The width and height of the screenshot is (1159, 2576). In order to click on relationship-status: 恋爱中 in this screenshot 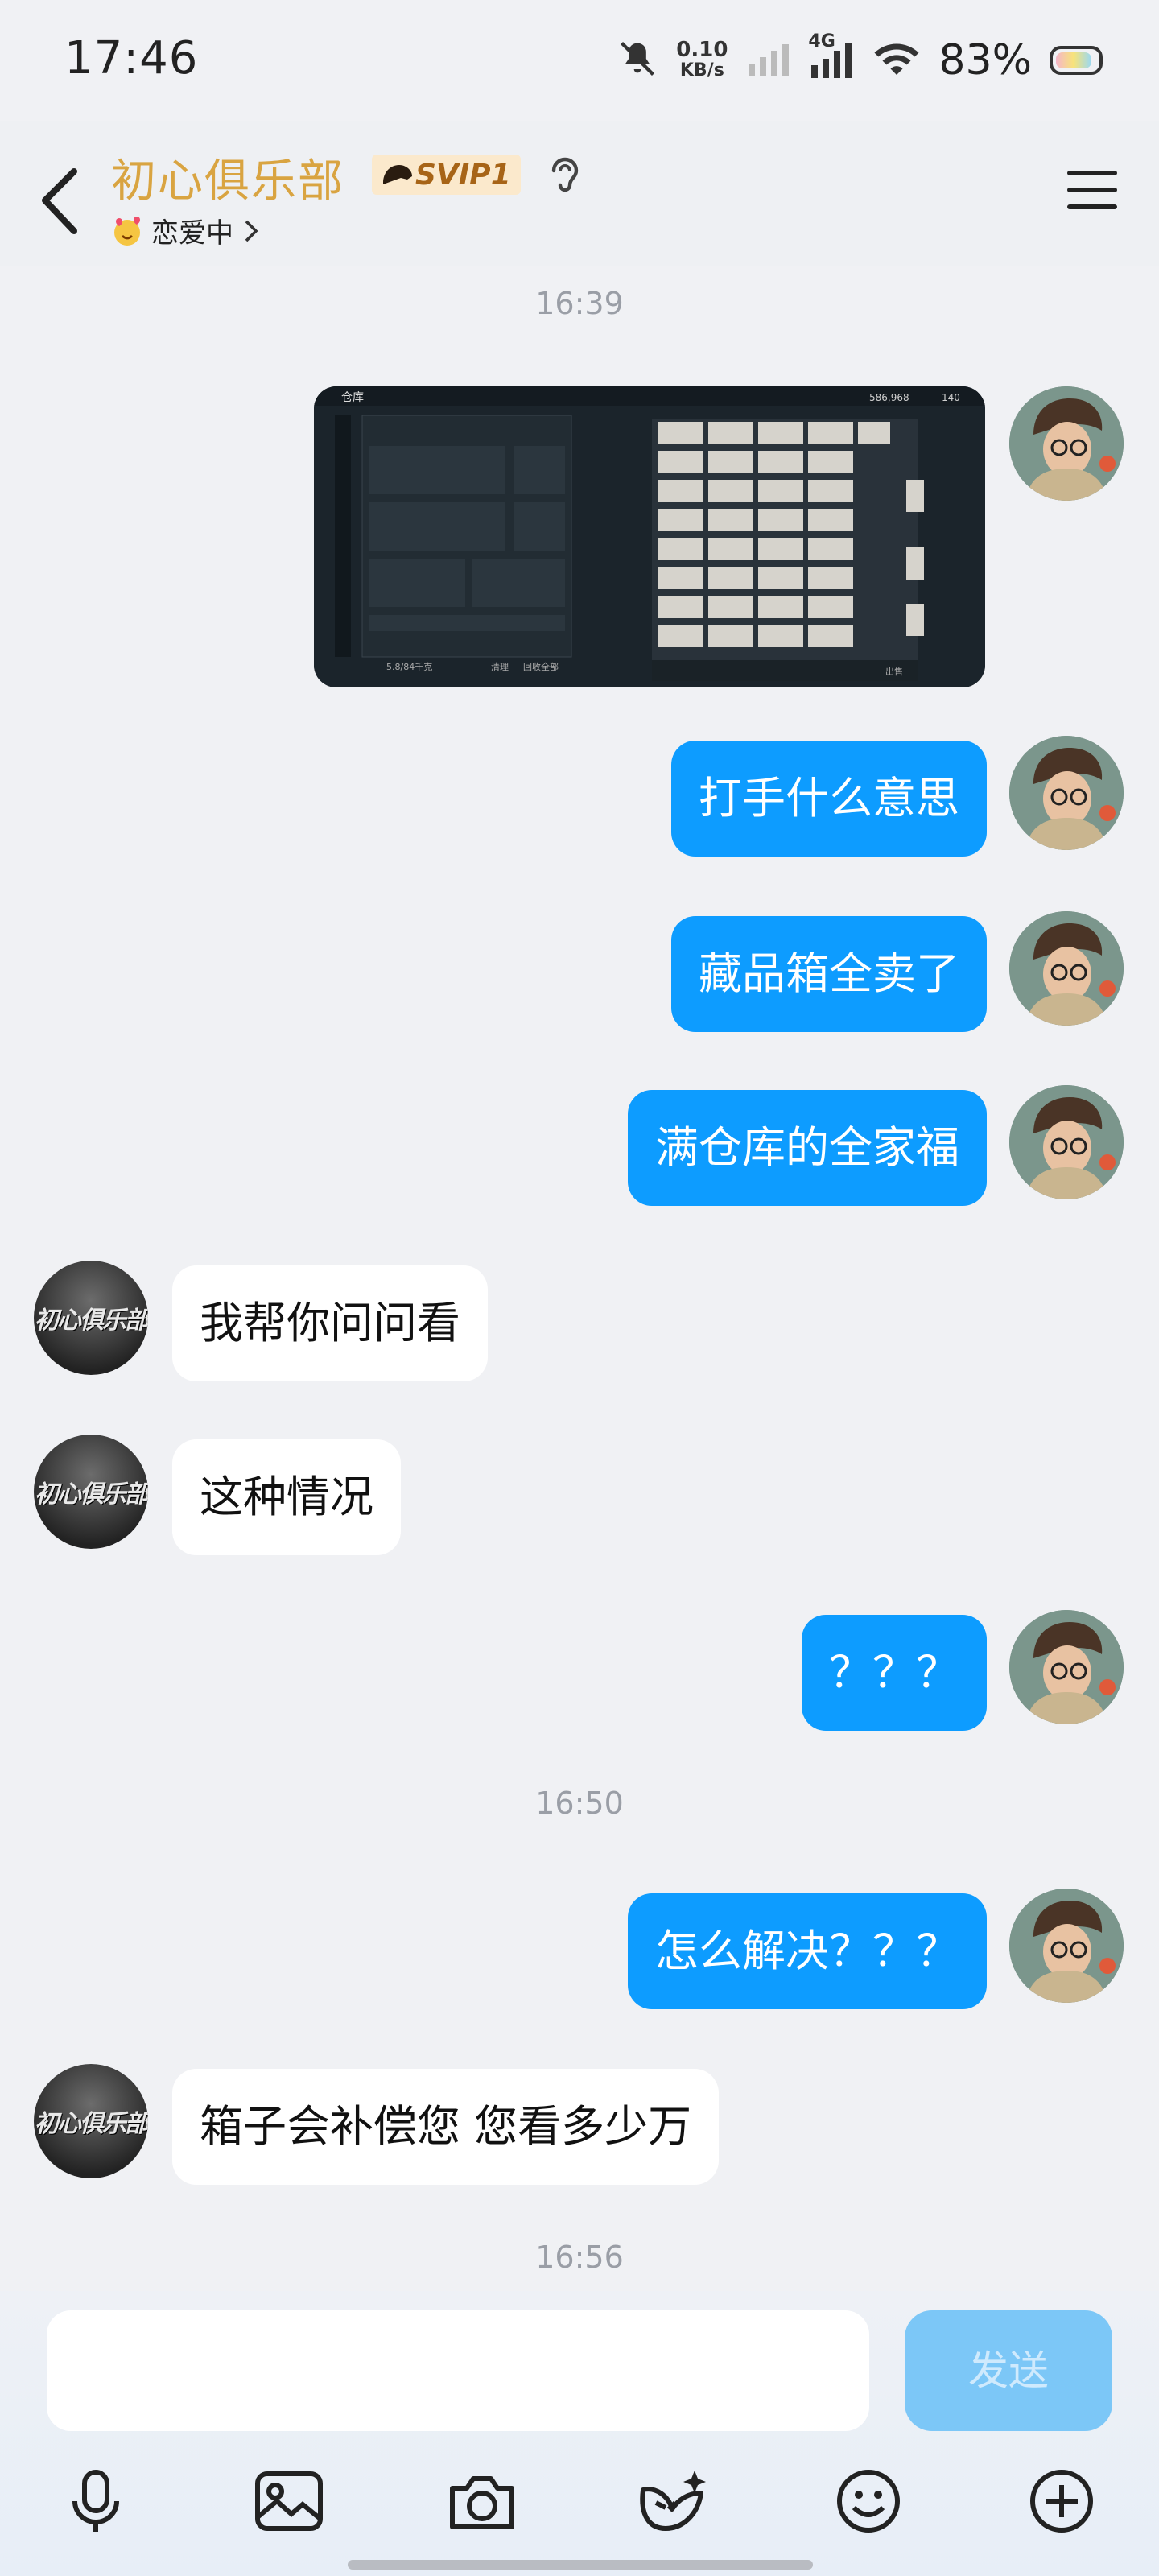, I will do `click(186, 231)`.